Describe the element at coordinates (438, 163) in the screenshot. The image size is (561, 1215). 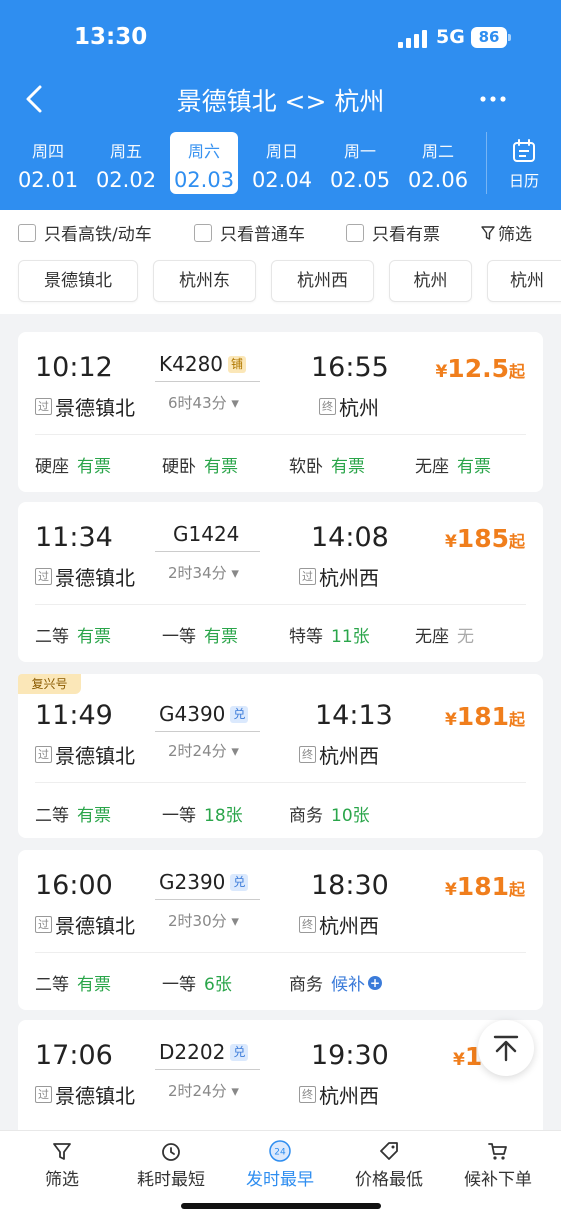
I see `date-tab: 周二 02.06` at that location.